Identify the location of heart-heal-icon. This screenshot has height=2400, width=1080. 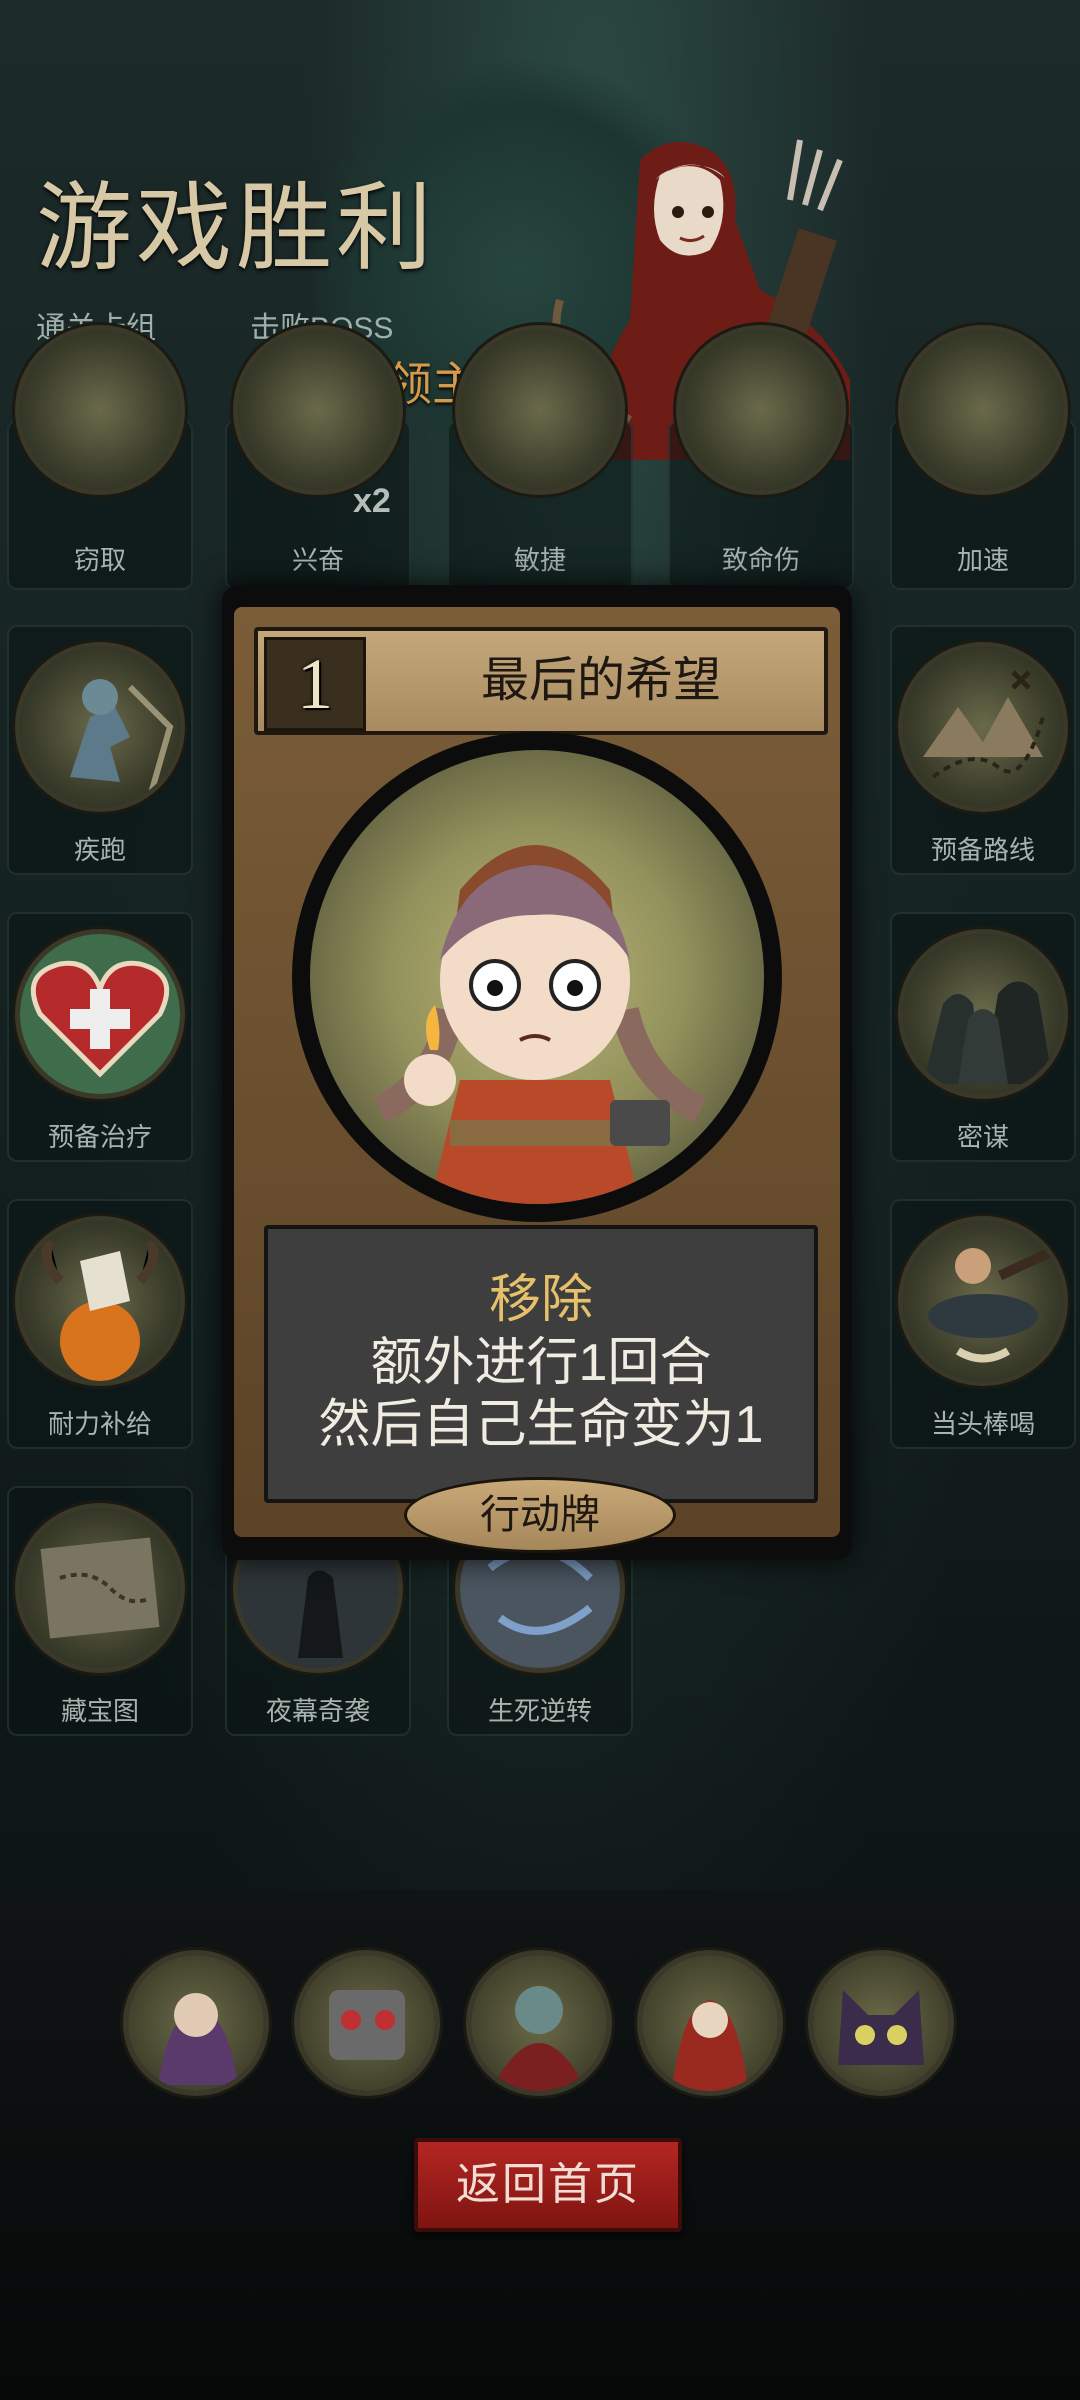
(100, 1014).